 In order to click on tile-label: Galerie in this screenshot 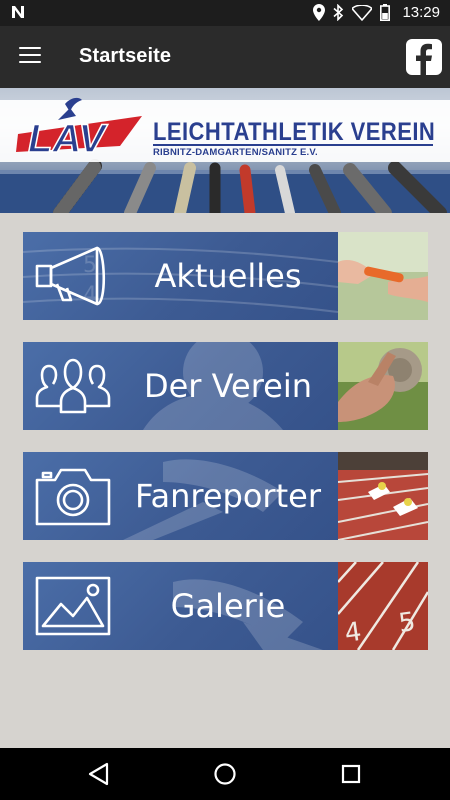, I will do `click(228, 606)`.